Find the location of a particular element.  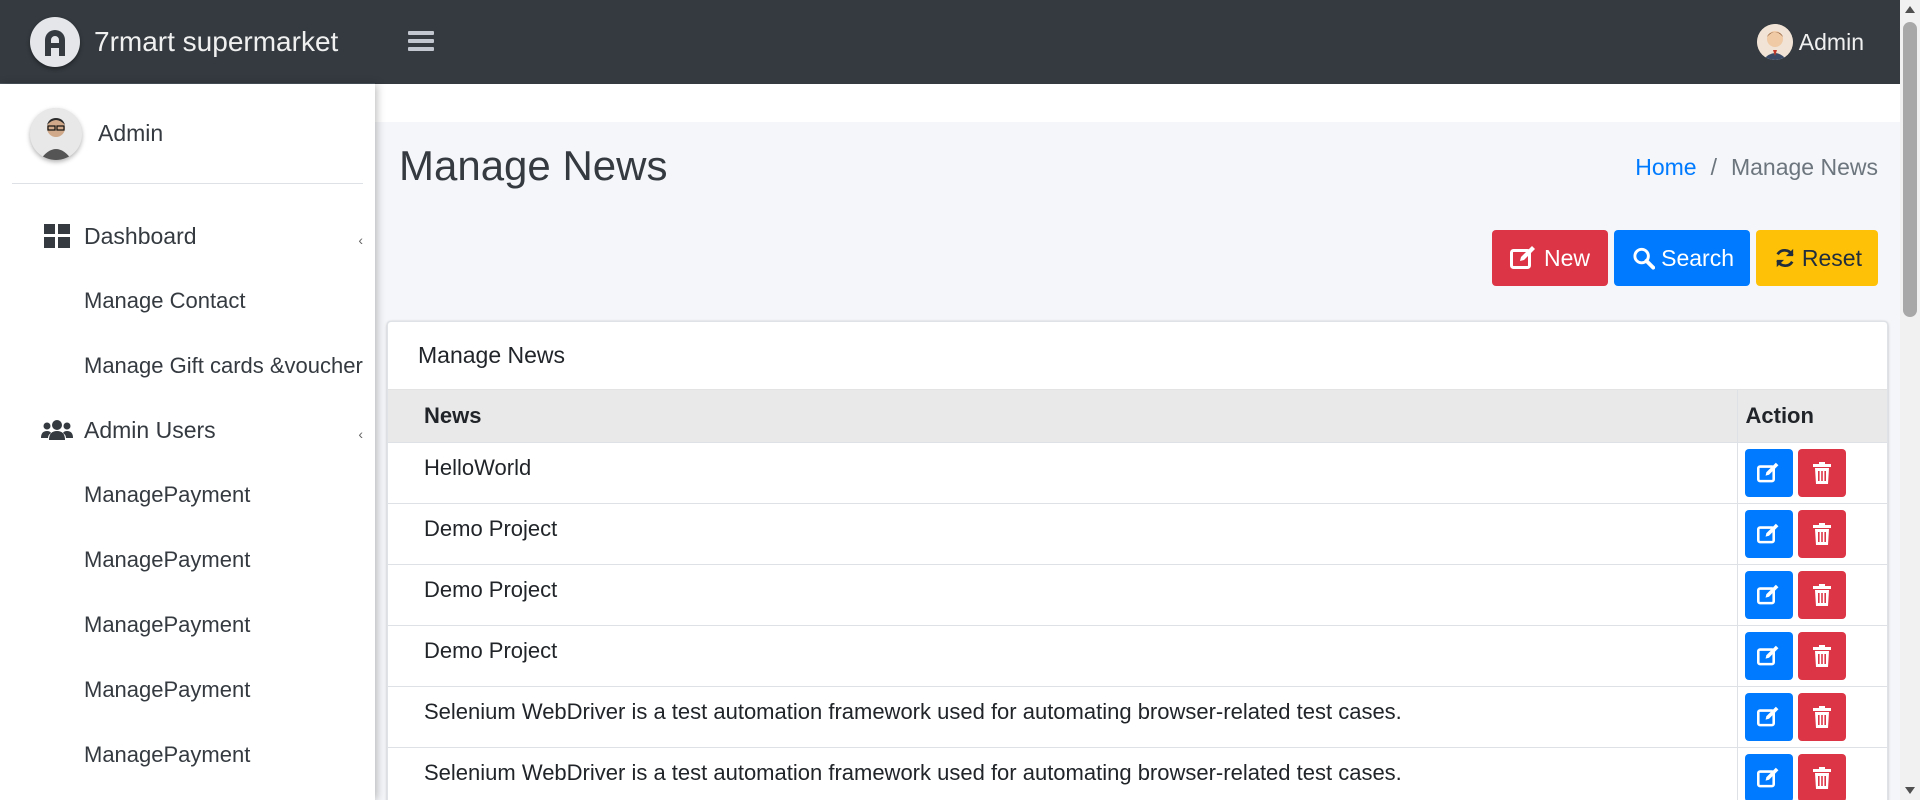

scrollbar-thumb is located at coordinates (1910, 169).